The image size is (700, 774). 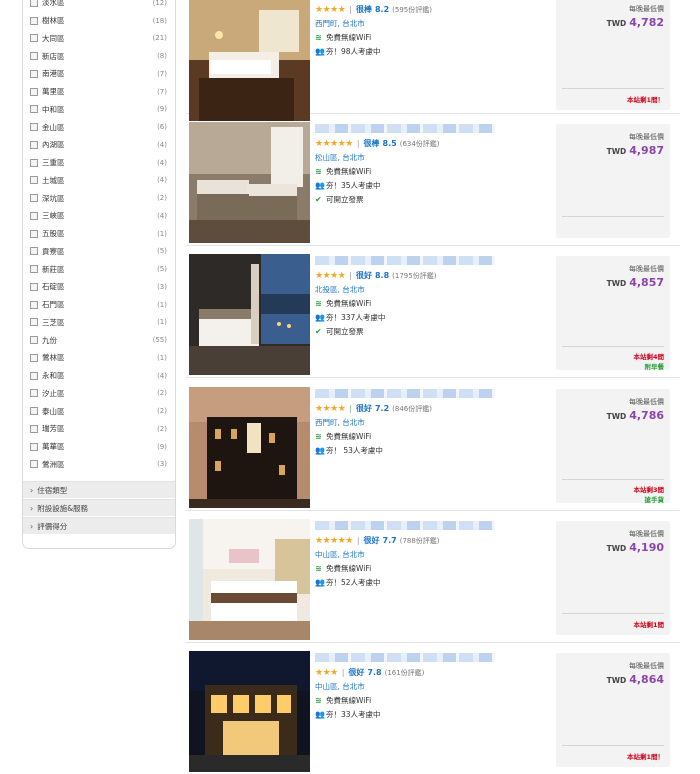 What do you see at coordinates (99, 21) in the screenshot?
I see `district-option: 樹林區 (18)` at bounding box center [99, 21].